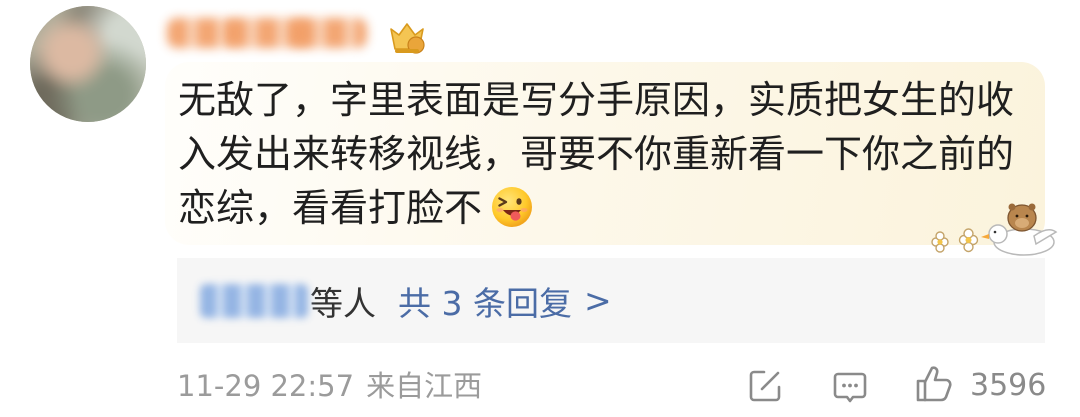 The width and height of the screenshot is (1080, 417). What do you see at coordinates (993, 228) in the screenshot?
I see `capybara-riding-duck-icon` at bounding box center [993, 228].